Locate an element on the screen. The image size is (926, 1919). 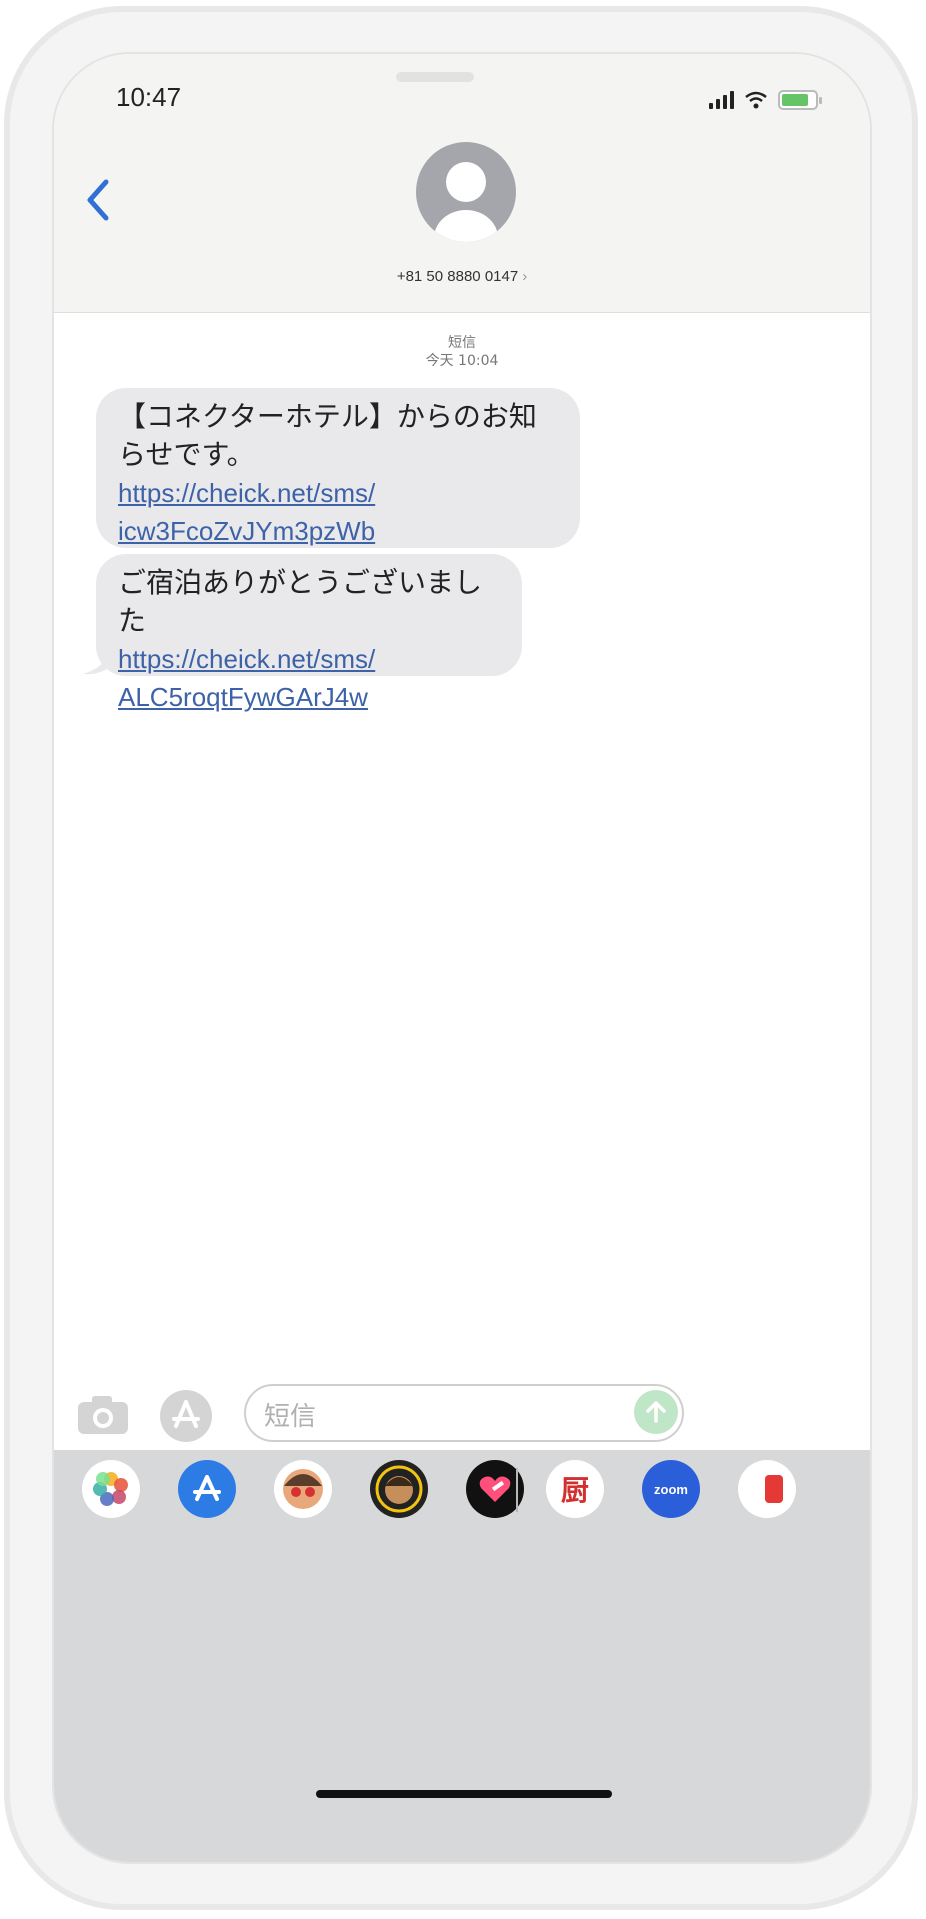
zoom-icon: zoom is located at coordinates (671, 1489).